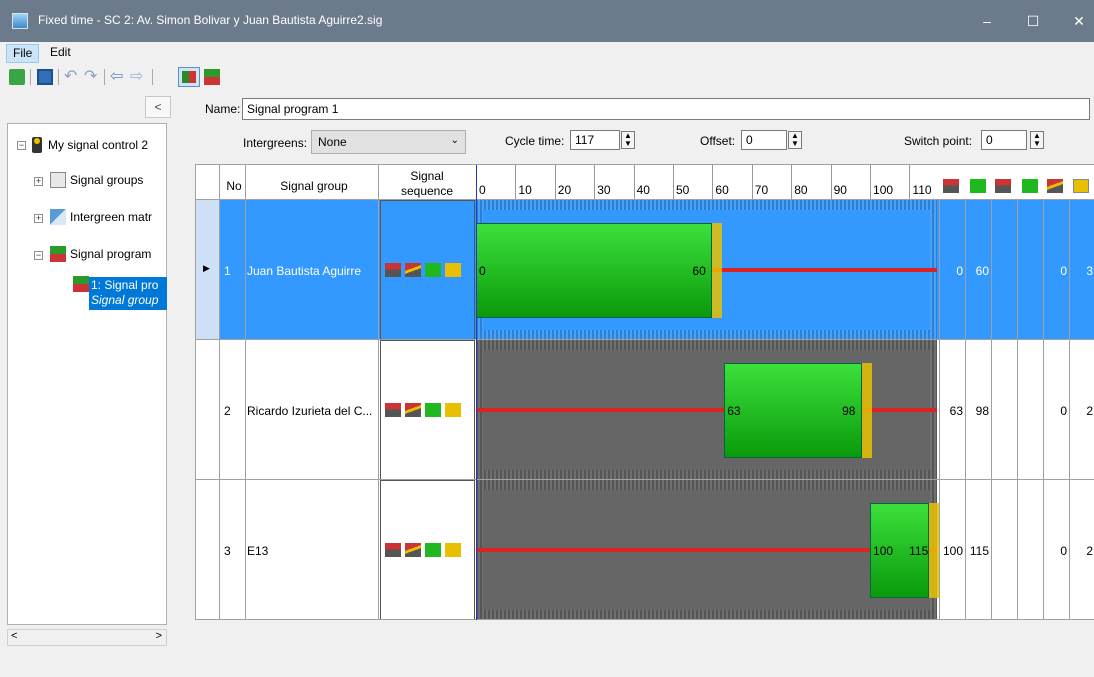 The width and height of the screenshot is (1094, 677). What do you see at coordinates (427, 176) in the screenshot?
I see `header-sequence-line1: Signal` at bounding box center [427, 176].